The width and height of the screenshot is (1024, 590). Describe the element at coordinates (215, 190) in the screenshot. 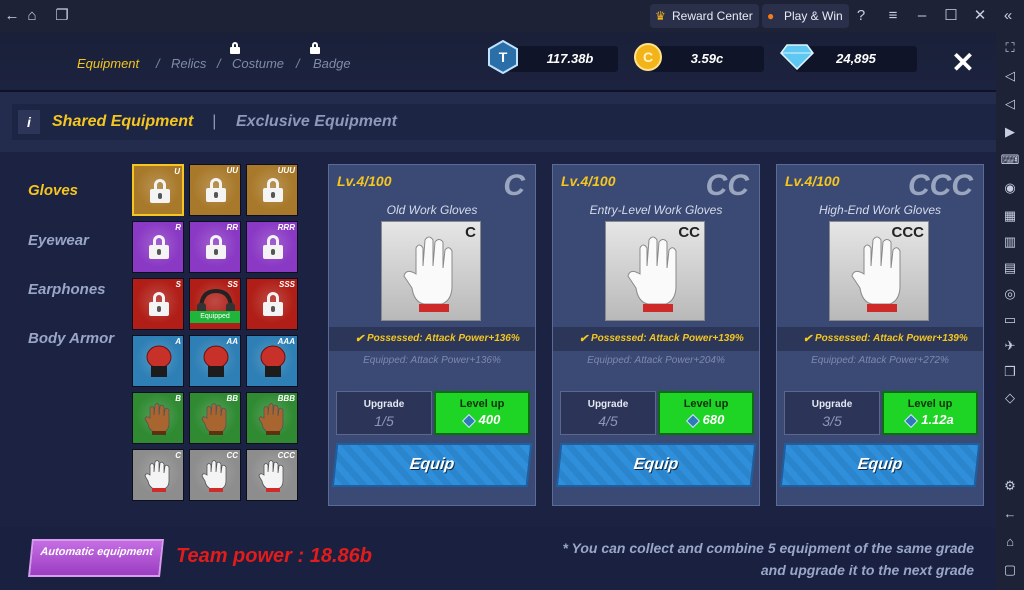

I see `equipment-slot: UU` at that location.